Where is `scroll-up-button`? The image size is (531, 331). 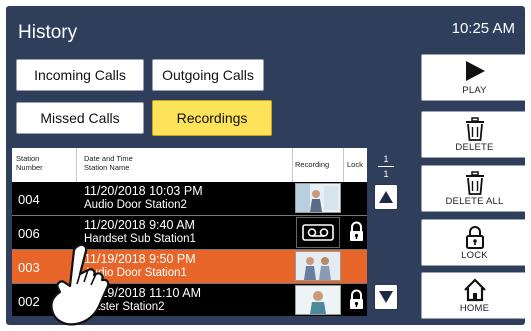 scroll-up-button is located at coordinates (386, 197).